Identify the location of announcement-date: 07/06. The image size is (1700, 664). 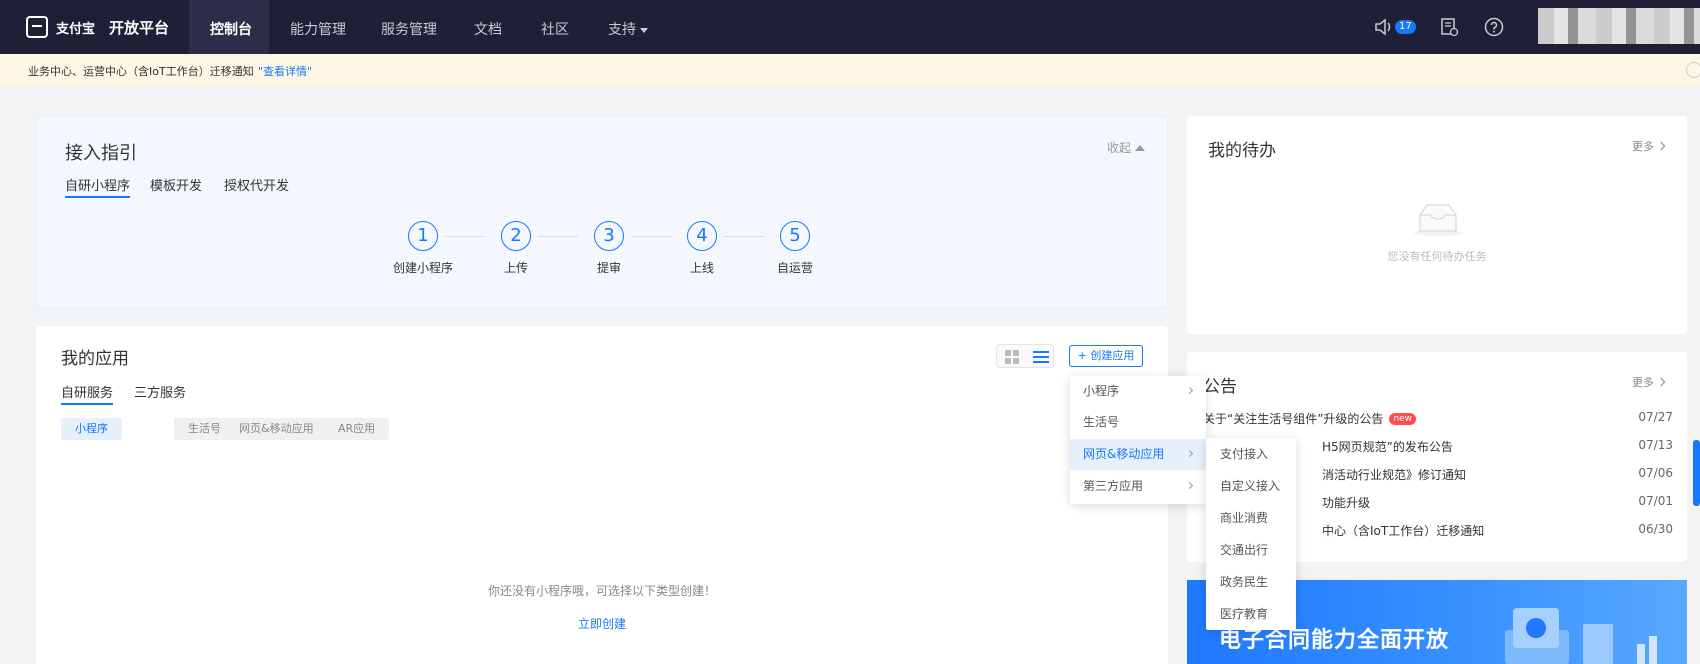
(1655, 473).